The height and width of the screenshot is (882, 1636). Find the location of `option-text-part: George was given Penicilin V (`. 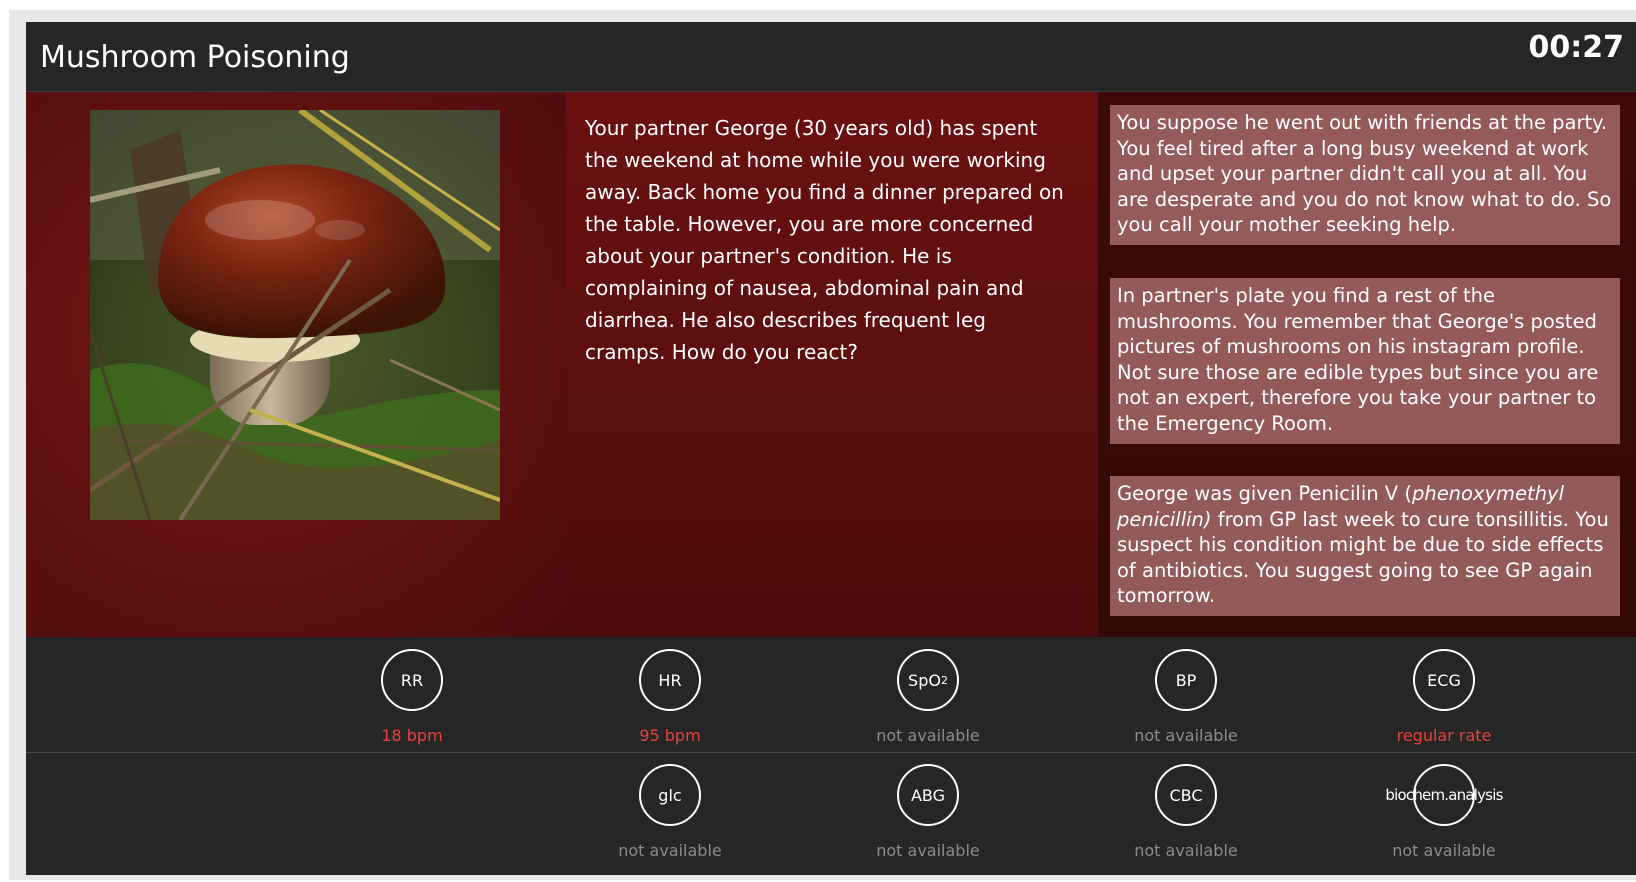

option-text-part: George was given Penicilin V ( is located at coordinates (1264, 493).